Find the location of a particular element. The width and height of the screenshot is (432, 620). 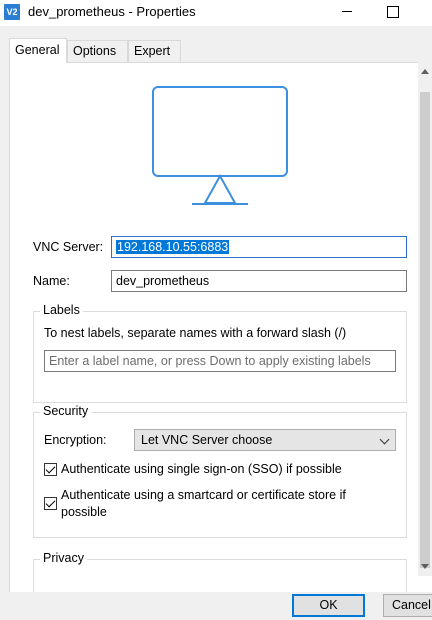

vnc-server-value: 192.168.10.55:6883 is located at coordinates (173, 247).